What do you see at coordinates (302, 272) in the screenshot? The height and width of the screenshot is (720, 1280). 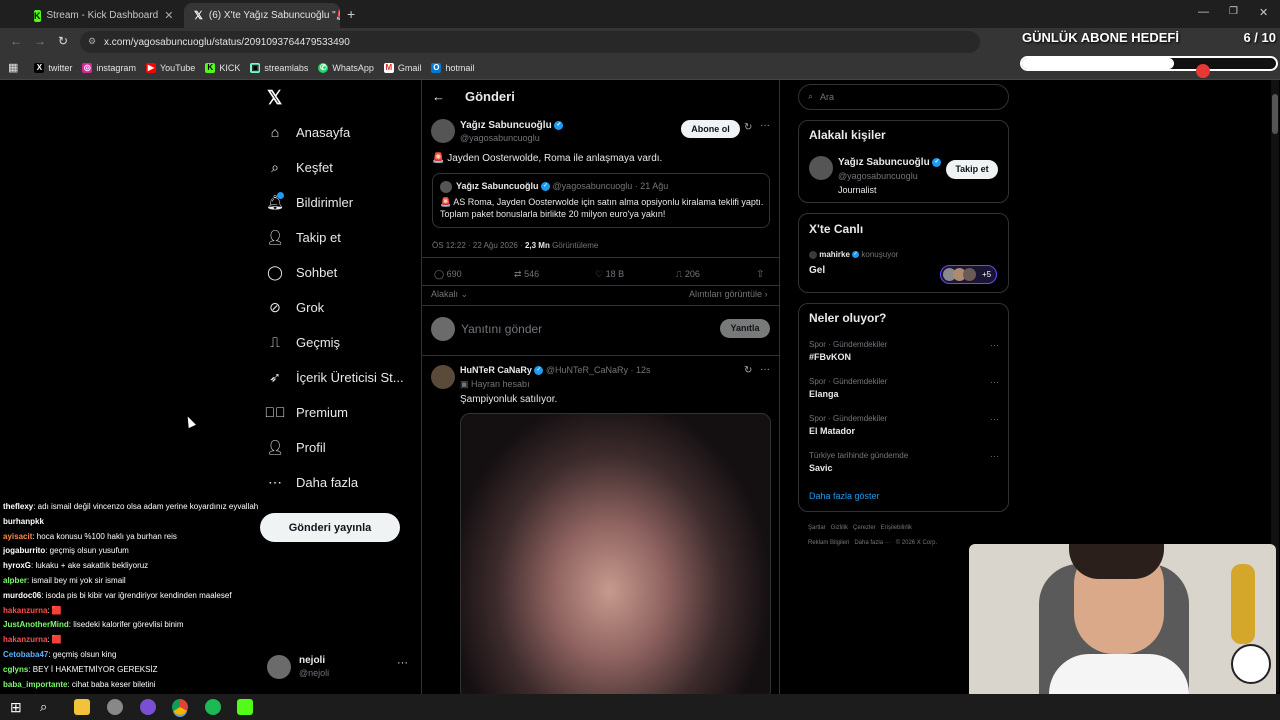 I see `nav-chat: ◯ Sohbet` at bounding box center [302, 272].